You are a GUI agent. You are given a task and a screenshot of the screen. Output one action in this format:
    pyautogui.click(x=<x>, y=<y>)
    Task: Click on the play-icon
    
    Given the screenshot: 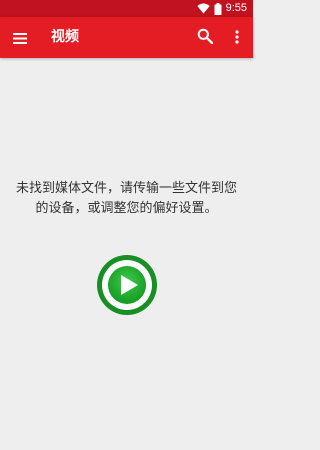 What is the action you would take?
    pyautogui.click(x=127, y=285)
    